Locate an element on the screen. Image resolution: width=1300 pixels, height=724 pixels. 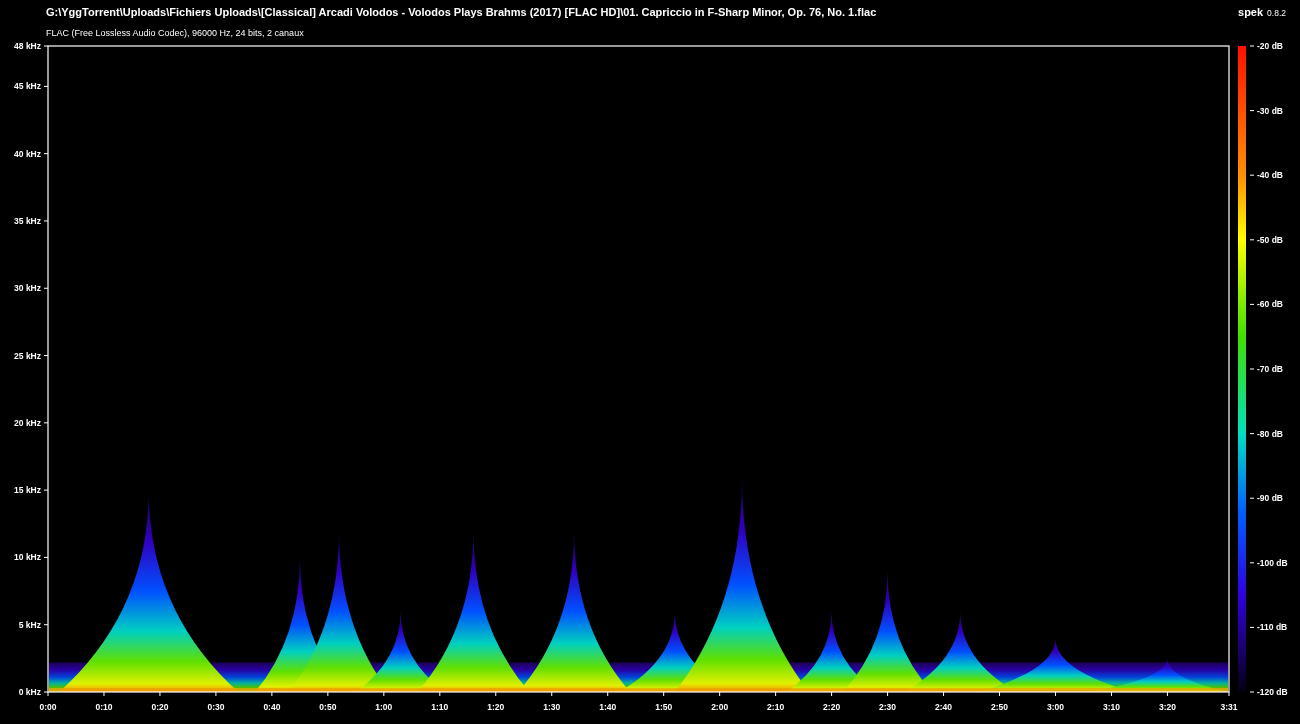
level-label: -60 dB is located at coordinates (1270, 304).